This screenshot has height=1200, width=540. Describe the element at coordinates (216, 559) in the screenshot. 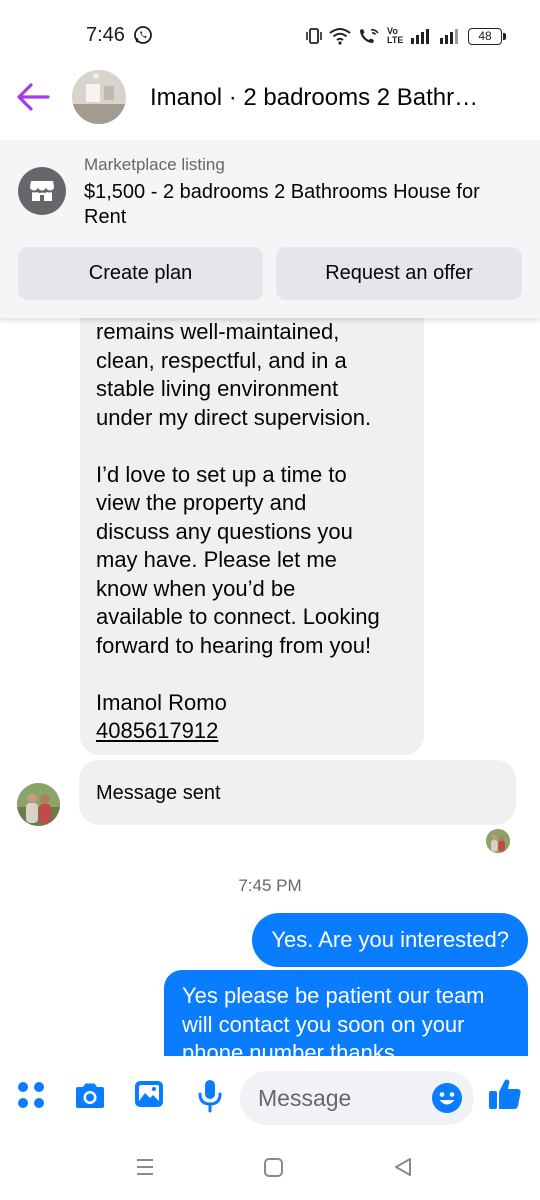

I see `incoming-line: may have. Please let me` at that location.